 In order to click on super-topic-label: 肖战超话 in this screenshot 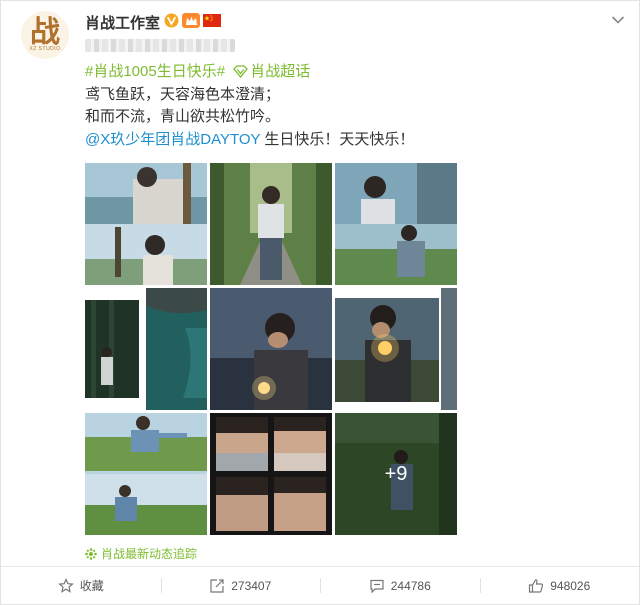, I will do `click(280, 71)`.